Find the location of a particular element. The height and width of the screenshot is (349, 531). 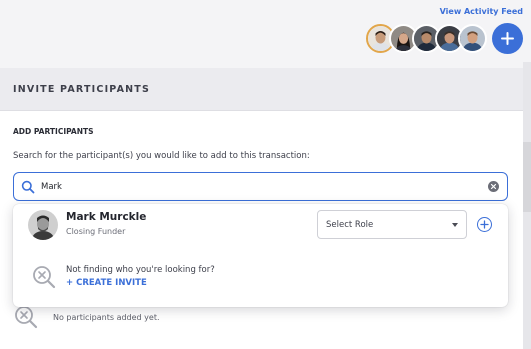

participant-name: Mark Murckle is located at coordinates (106, 217).